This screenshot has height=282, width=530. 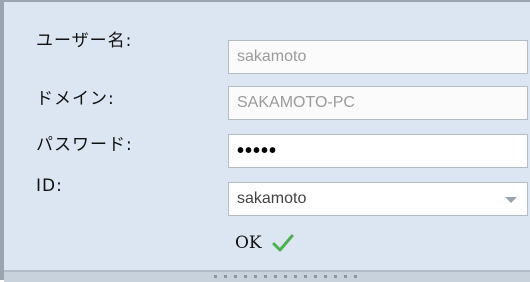 What do you see at coordinates (75, 99) in the screenshot?
I see `domain-label: ドメイン:` at bounding box center [75, 99].